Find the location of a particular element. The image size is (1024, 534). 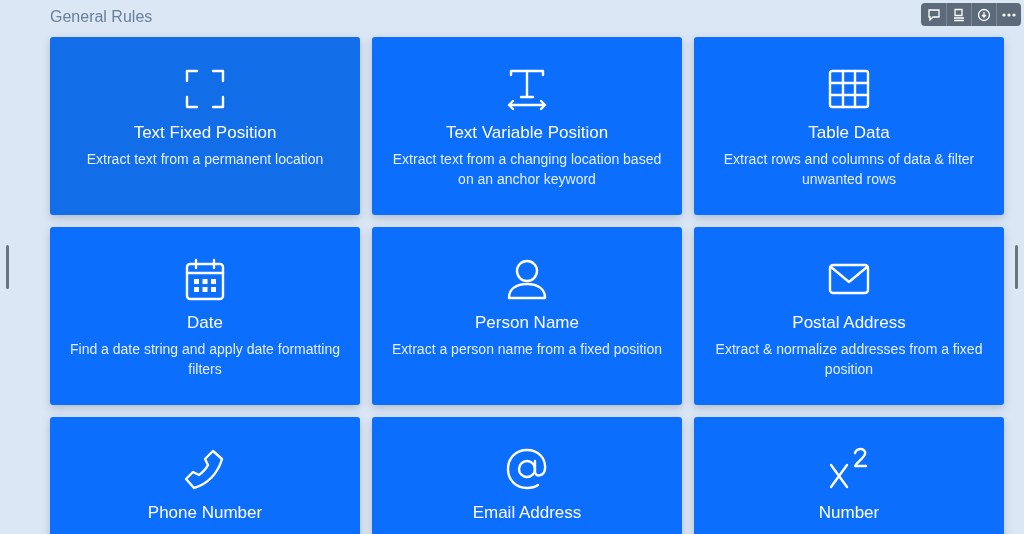

text-width-icon is located at coordinates (527, 89).